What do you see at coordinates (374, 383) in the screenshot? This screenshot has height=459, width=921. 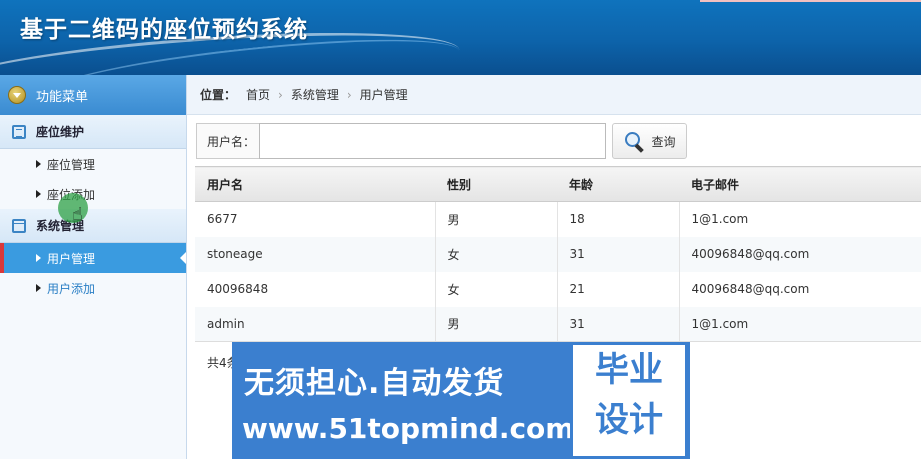 I see `watermark-slogan: 无须担心.自动发货` at bounding box center [374, 383].